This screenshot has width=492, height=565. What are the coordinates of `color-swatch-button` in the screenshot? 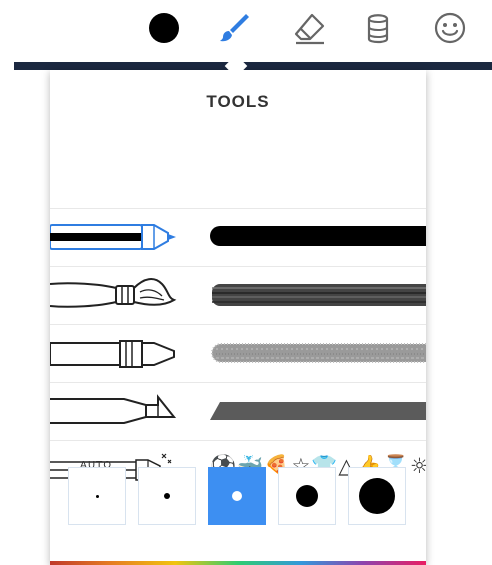 It's located at (164, 28).